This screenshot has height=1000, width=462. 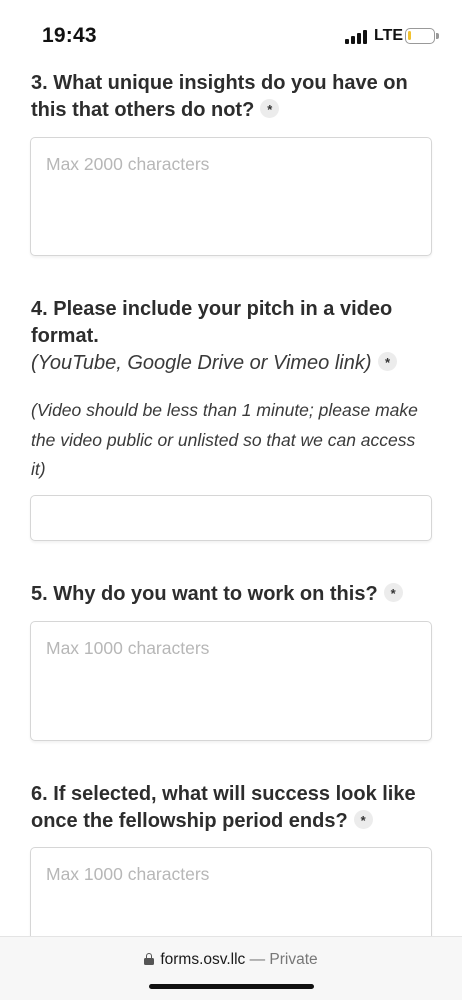 What do you see at coordinates (357, 37) in the screenshot?
I see `cellular-signal-icon` at bounding box center [357, 37].